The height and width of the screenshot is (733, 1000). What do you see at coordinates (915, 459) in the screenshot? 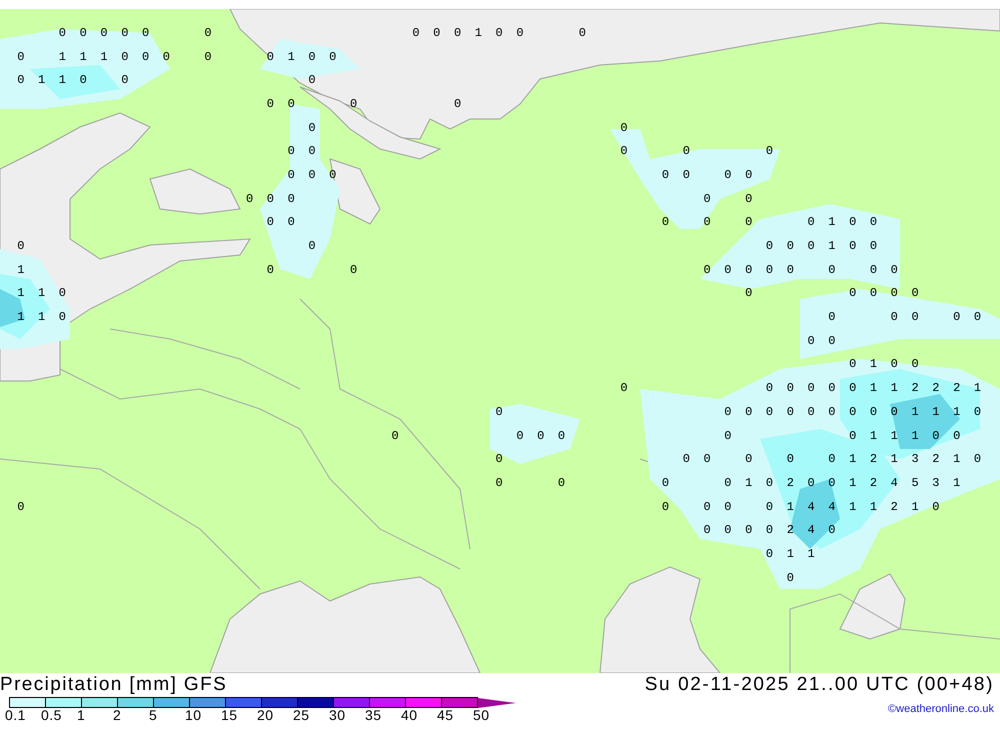
I see `value-label: 3` at bounding box center [915, 459].